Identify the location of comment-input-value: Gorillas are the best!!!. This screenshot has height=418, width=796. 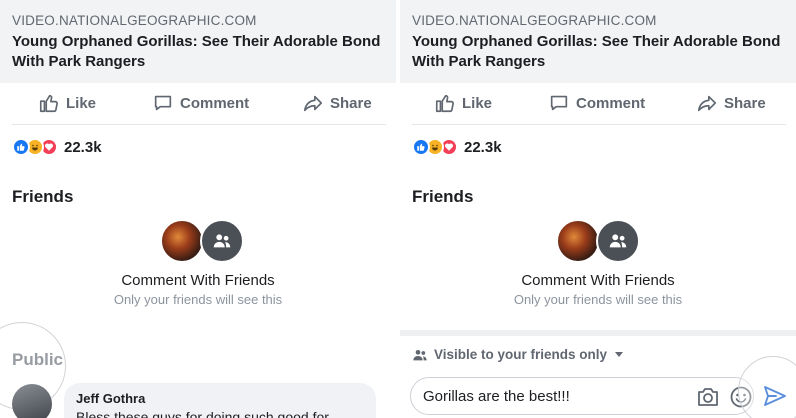
(496, 396).